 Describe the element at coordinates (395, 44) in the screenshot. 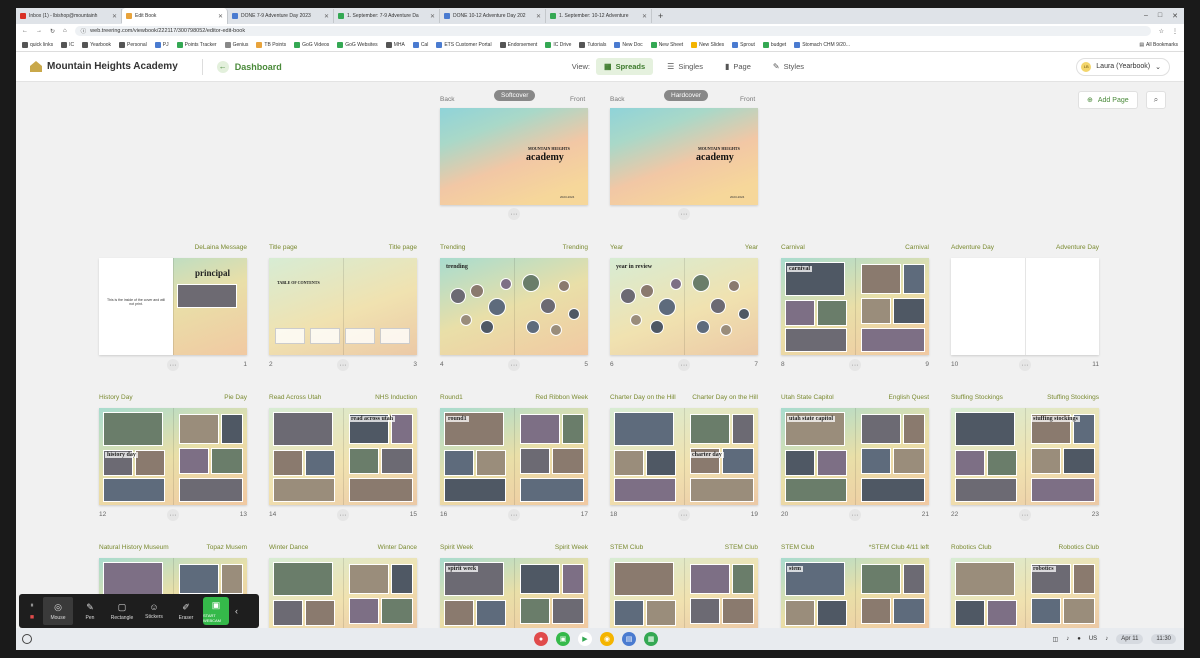

I see `bookmark-item: MHA` at that location.